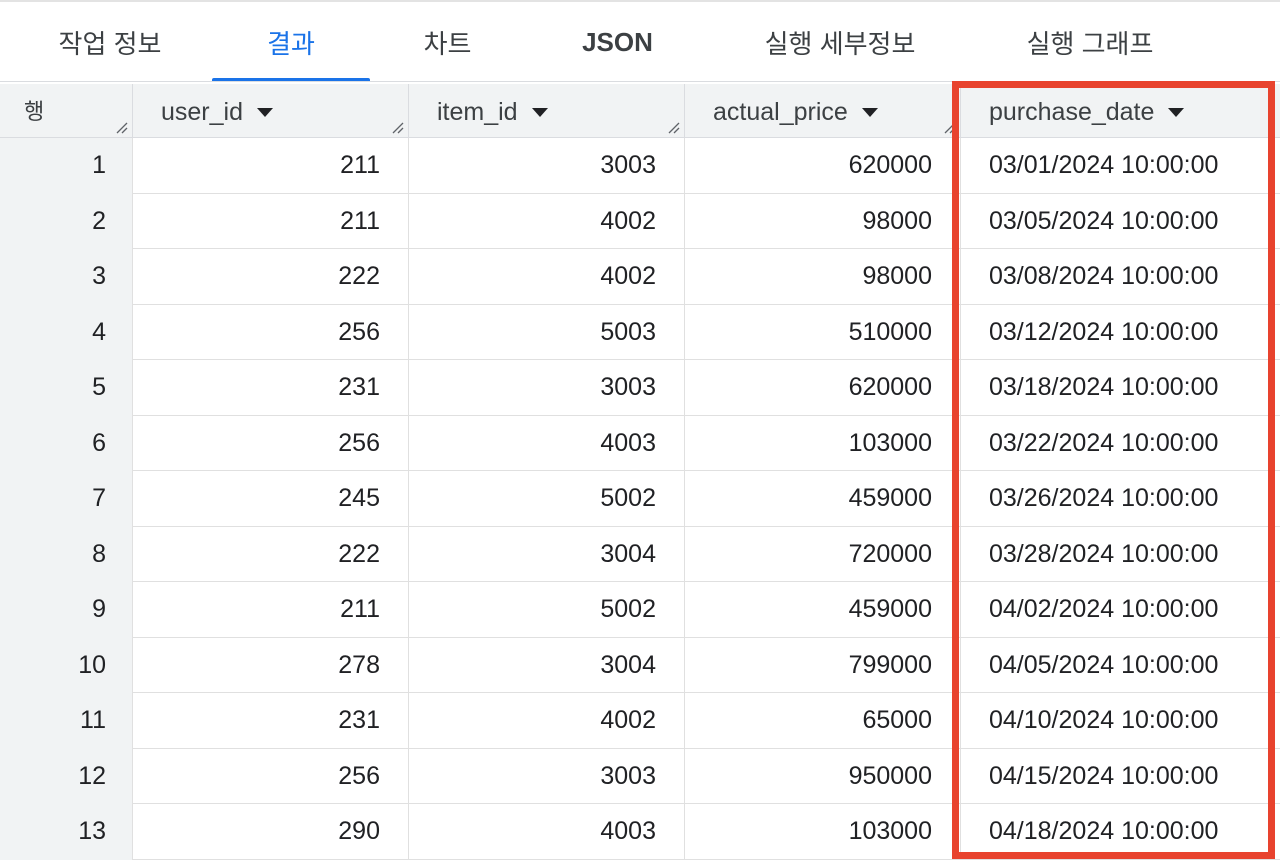 Image resolution: width=1280 pixels, height=864 pixels. Describe the element at coordinates (1120, 832) in the screenshot. I see `cell-purchase-date: 04/18/2024 10:00:00` at that location.